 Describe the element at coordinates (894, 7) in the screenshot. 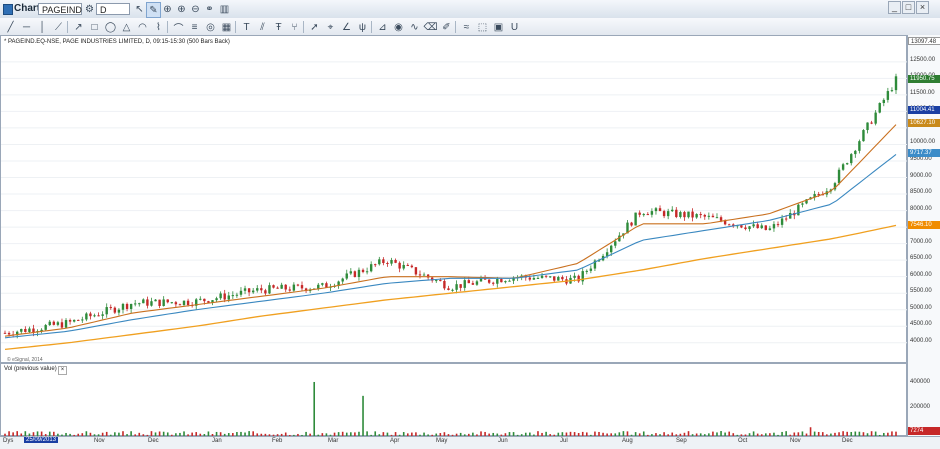

I see `minimize-button: _` at that location.